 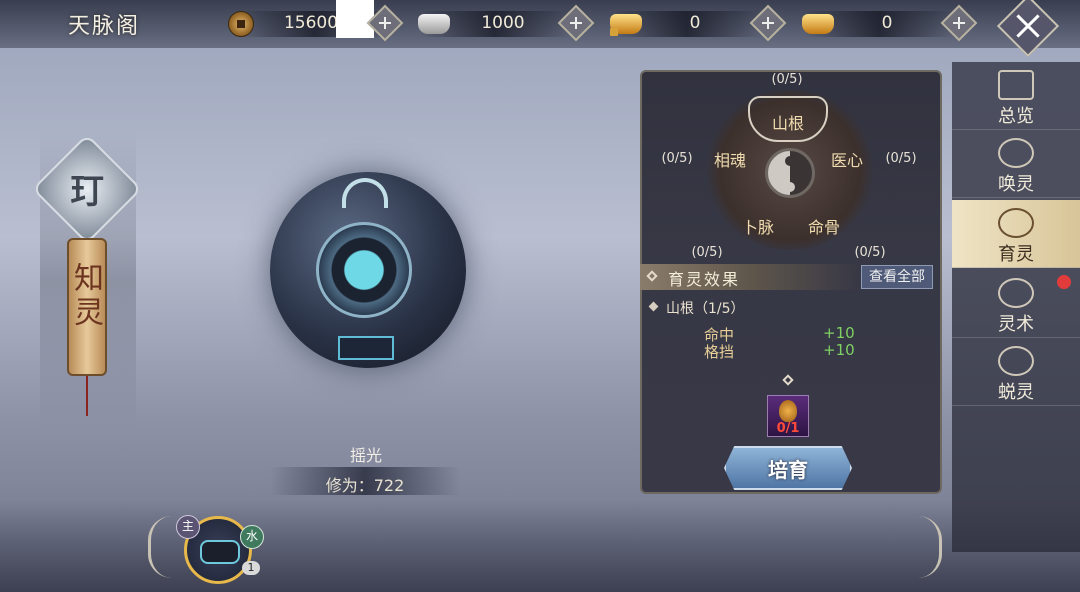 What do you see at coordinates (87, 396) in the screenshot?
I see `tassel` at bounding box center [87, 396].